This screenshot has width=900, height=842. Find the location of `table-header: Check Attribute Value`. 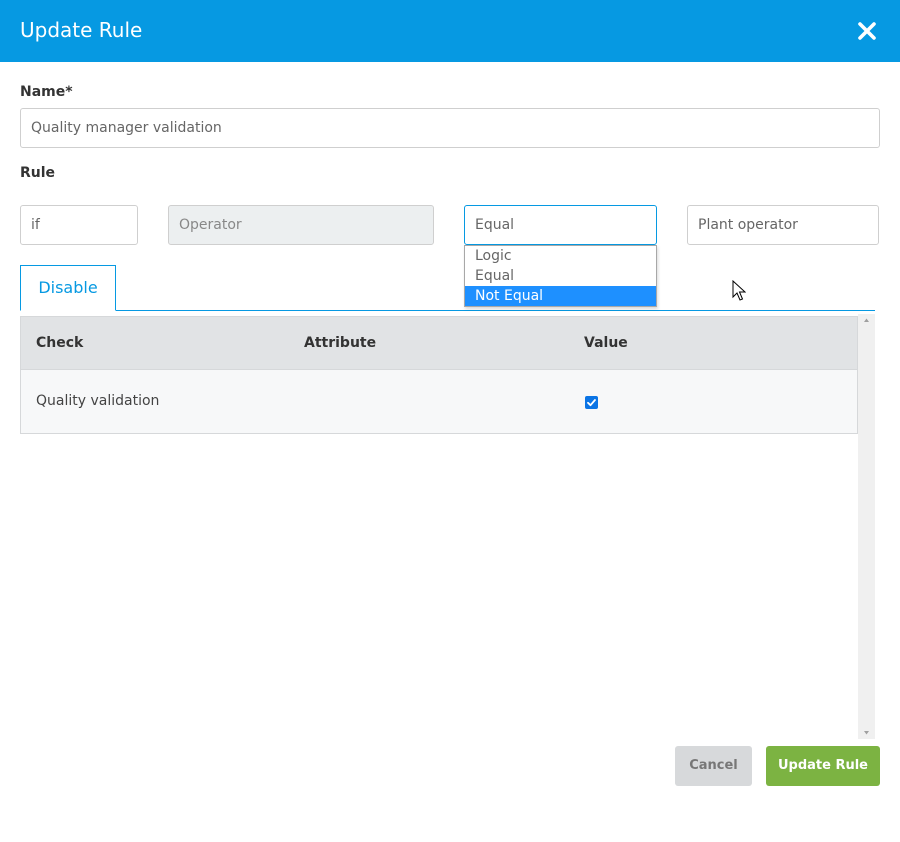

table-header: Check Attribute Value is located at coordinates (439, 343).